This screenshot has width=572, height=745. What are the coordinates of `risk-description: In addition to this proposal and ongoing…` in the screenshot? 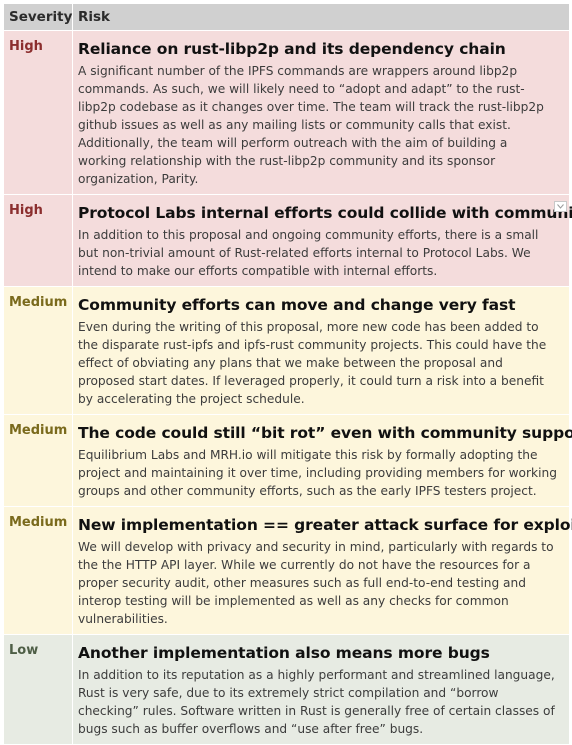 It's located at (308, 253).